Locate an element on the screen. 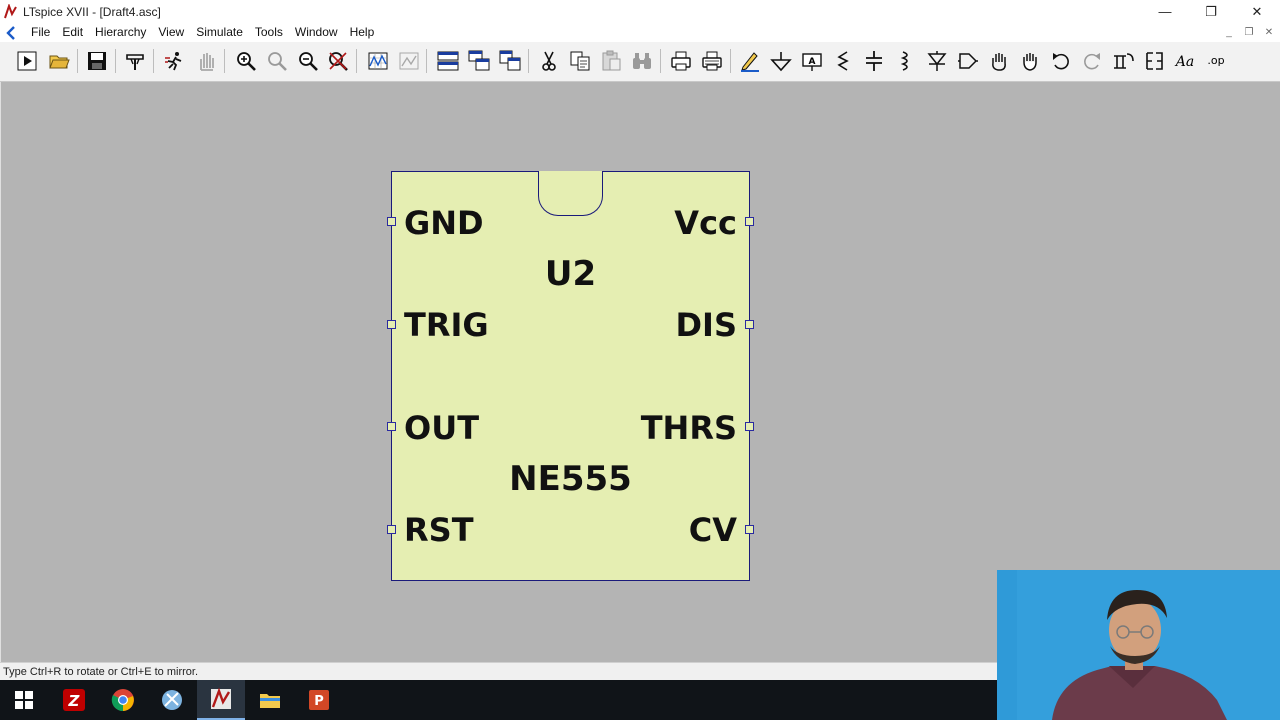 The height and width of the screenshot is (720, 1280). copy-icon is located at coordinates (580, 61).